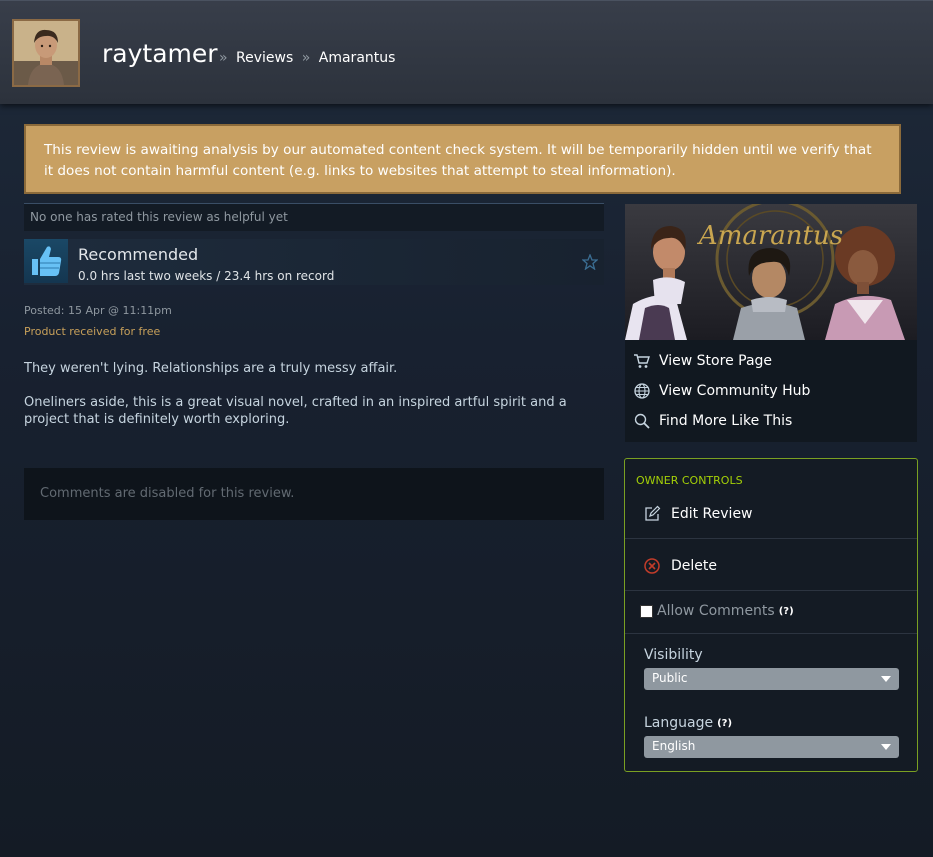 This screenshot has width=933, height=857. I want to click on recommendation-label: Recommended, so click(138, 254).